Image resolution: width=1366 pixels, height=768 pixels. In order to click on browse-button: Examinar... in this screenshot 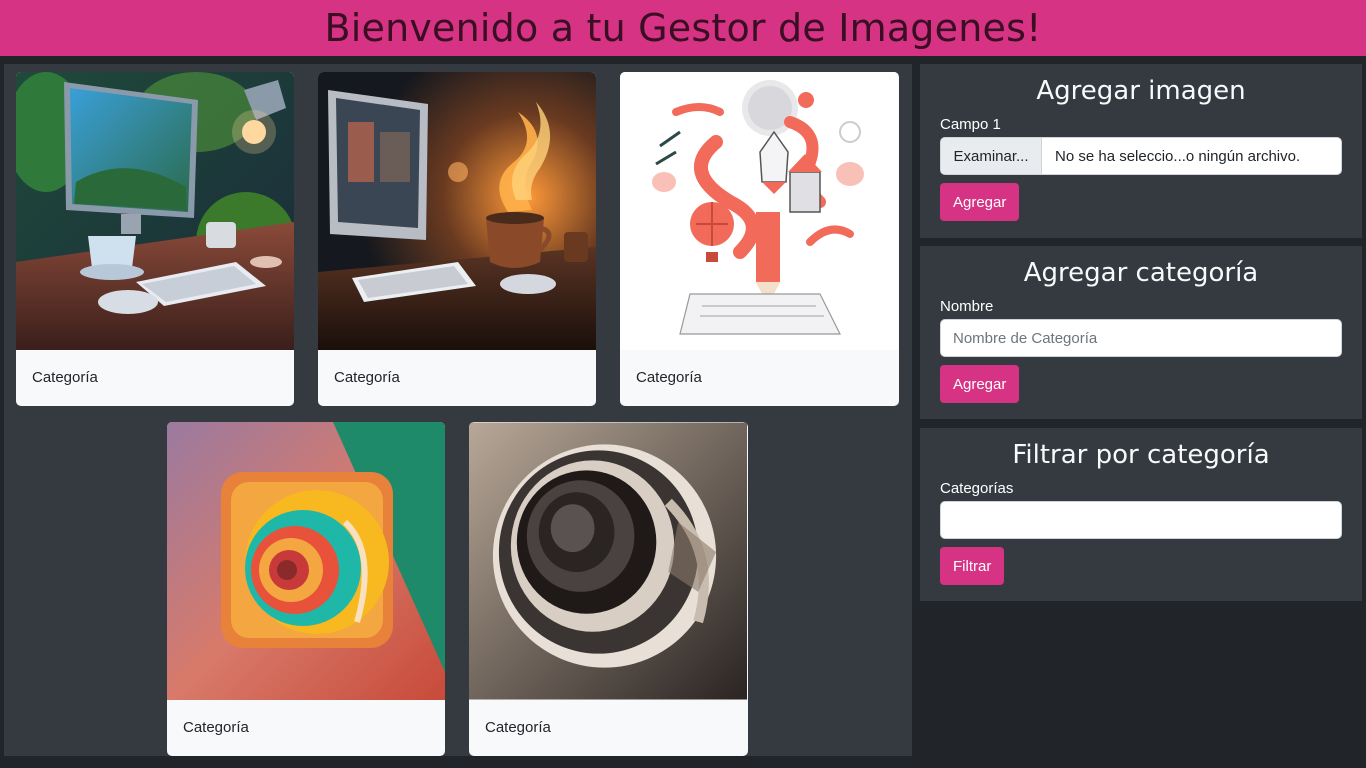, I will do `click(991, 156)`.